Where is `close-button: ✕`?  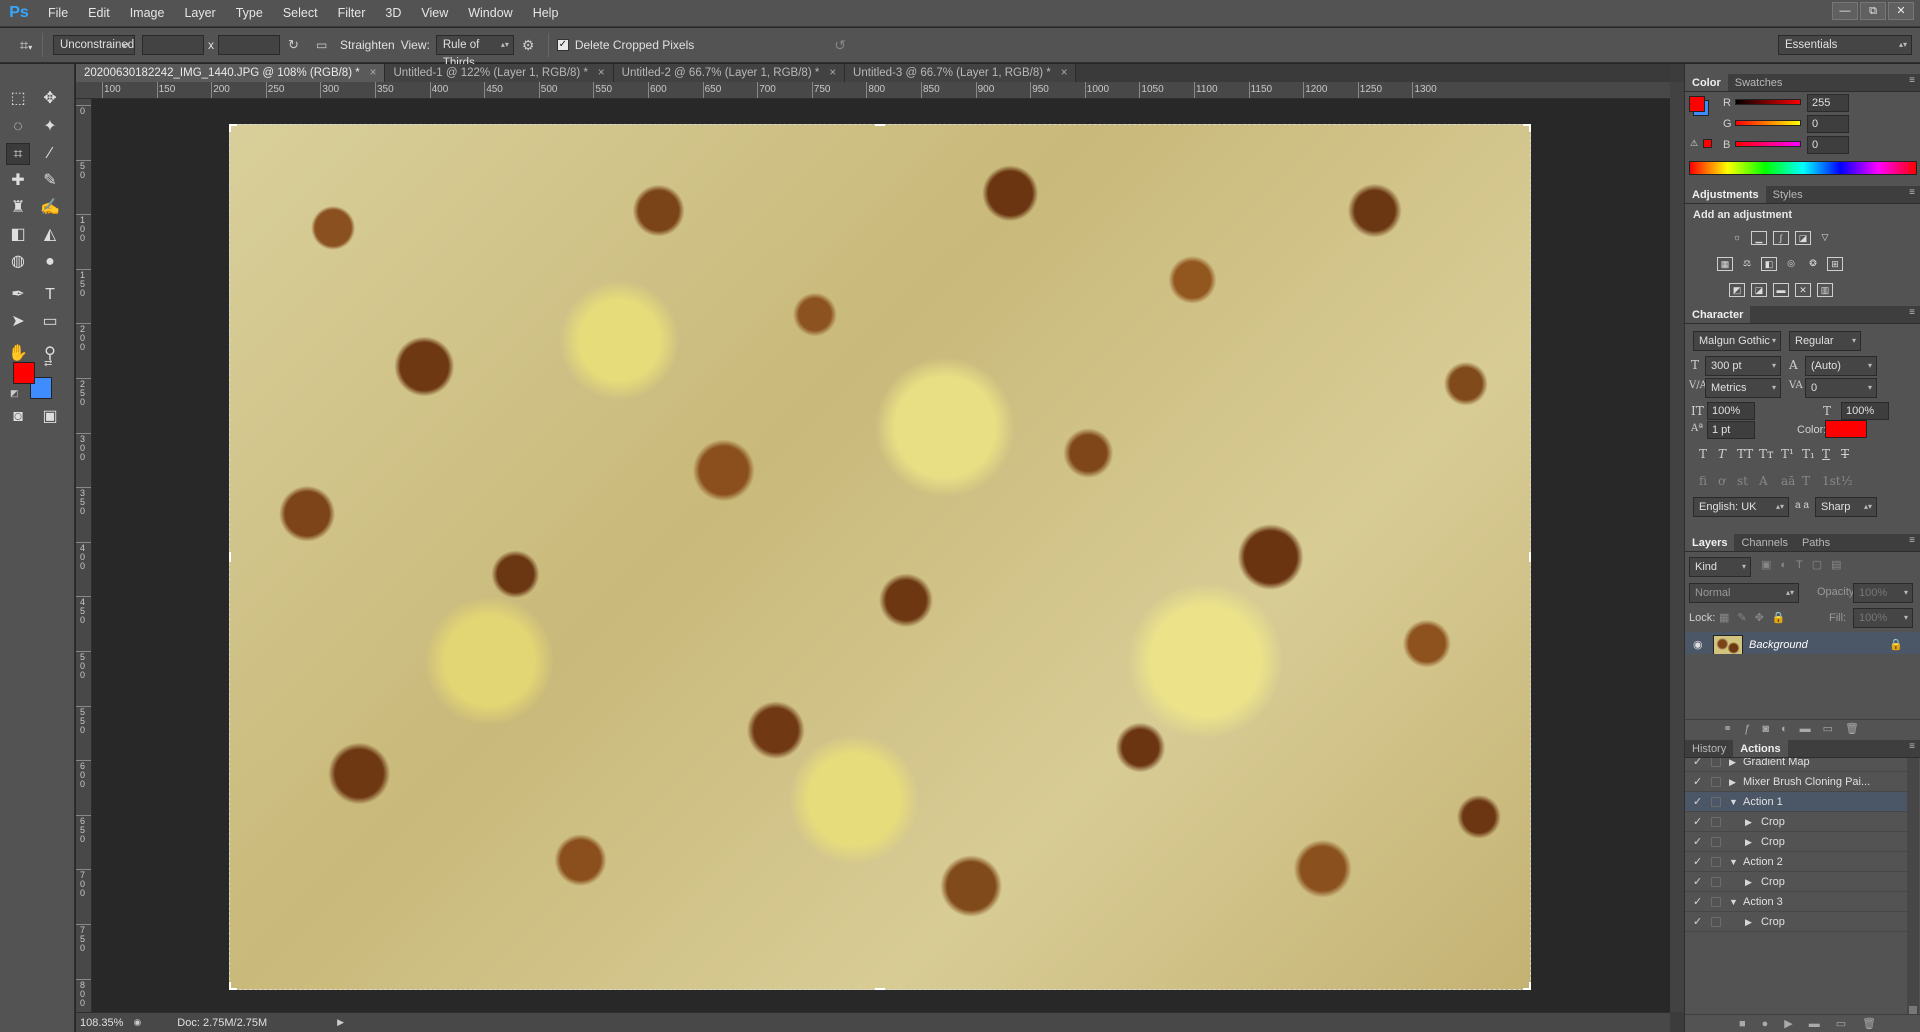
close-button: ✕ is located at coordinates (1901, 11).